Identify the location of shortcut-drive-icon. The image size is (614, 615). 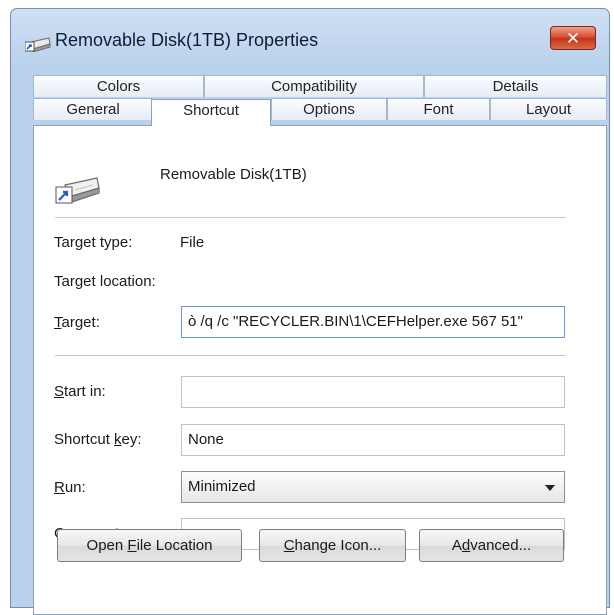
(37, 44).